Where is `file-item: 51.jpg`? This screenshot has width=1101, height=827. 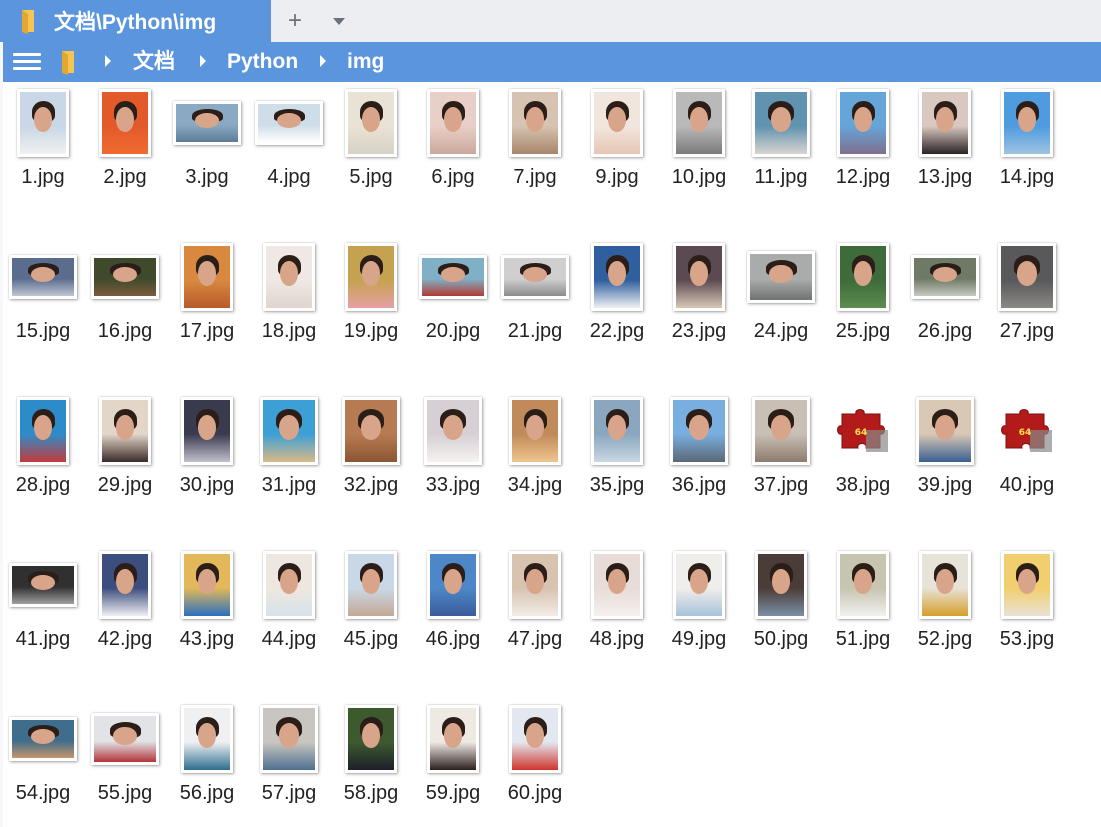 file-item: 51.jpg is located at coordinates (863, 604).